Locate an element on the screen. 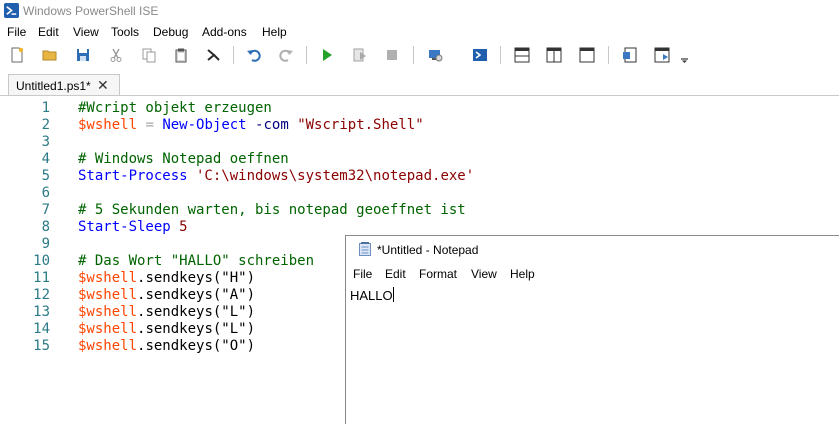 This screenshot has width=839, height=424. code-token: 5 is located at coordinates (179, 227).